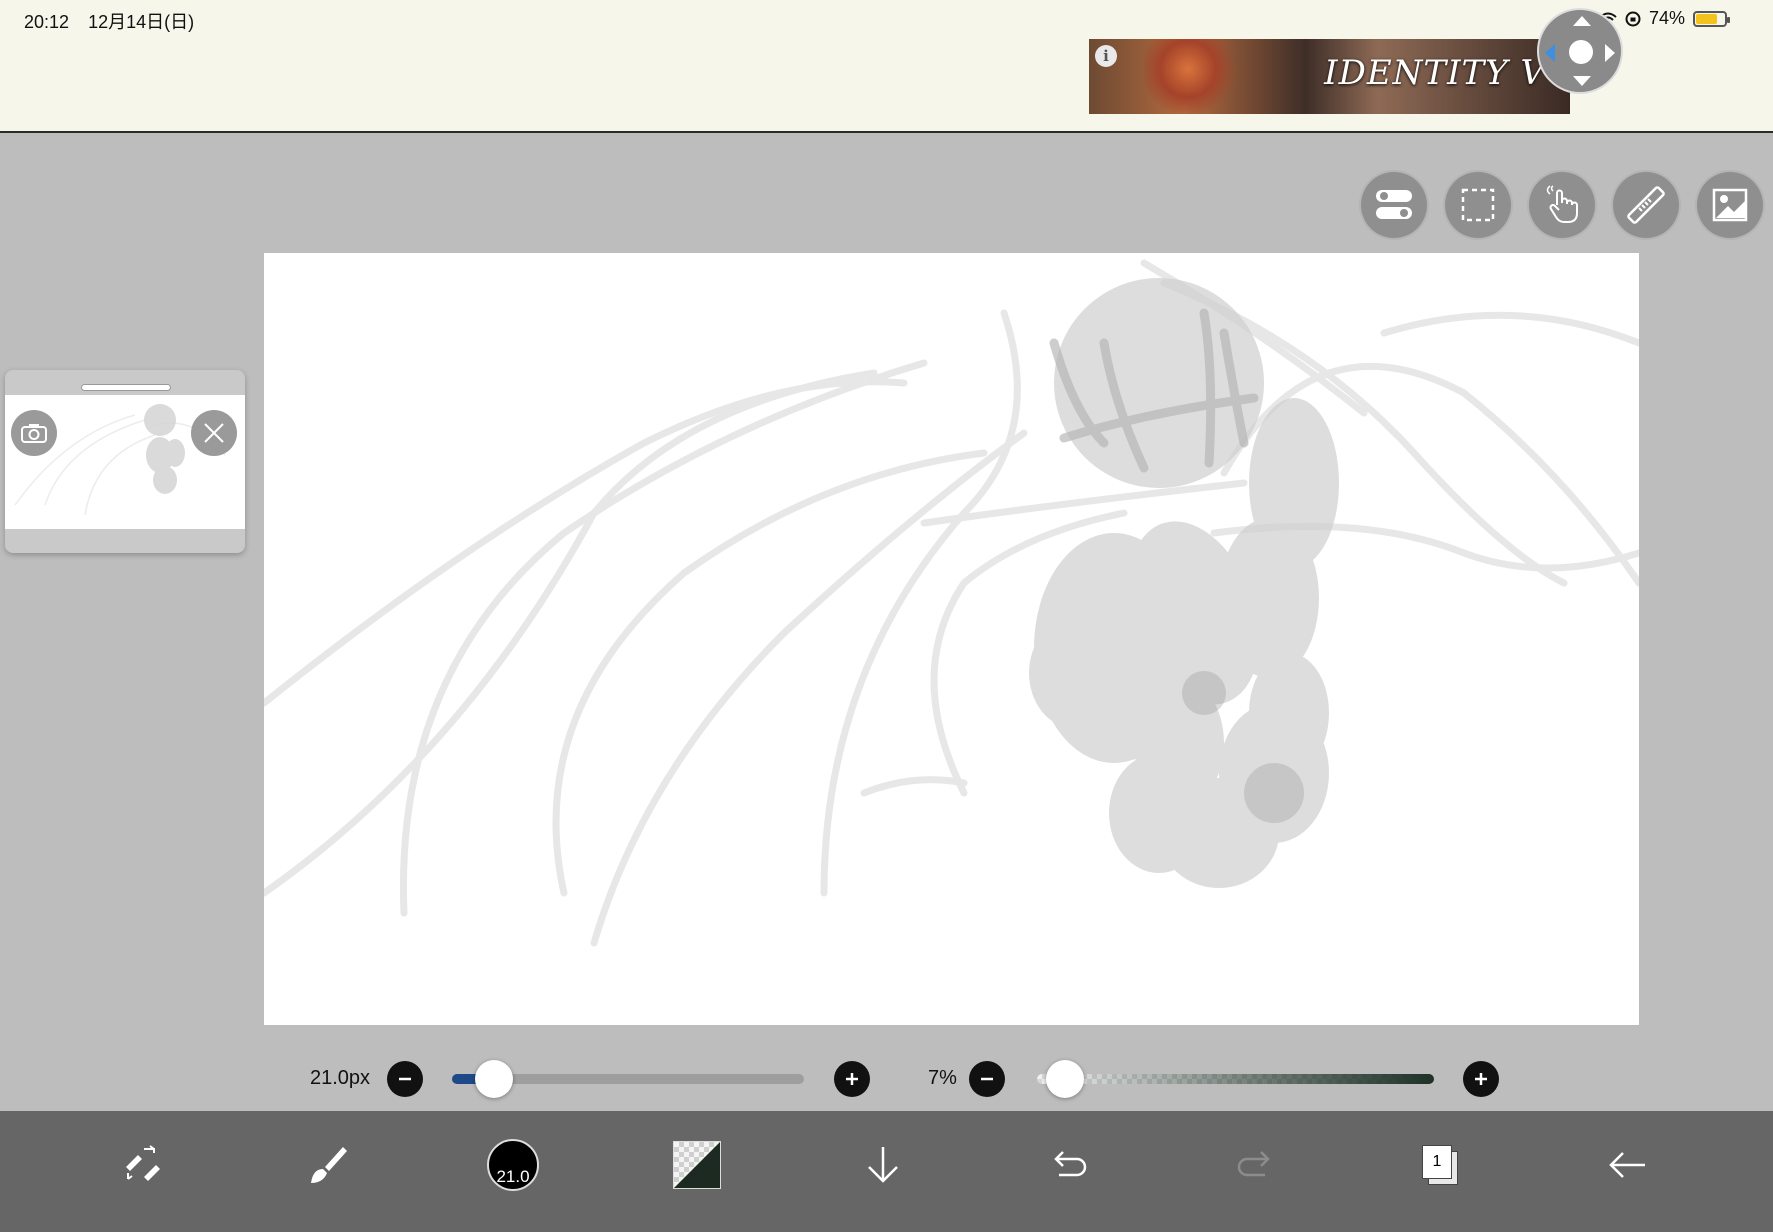 The image size is (1773, 1232). I want to click on undo-button, so click(1069, 1165).